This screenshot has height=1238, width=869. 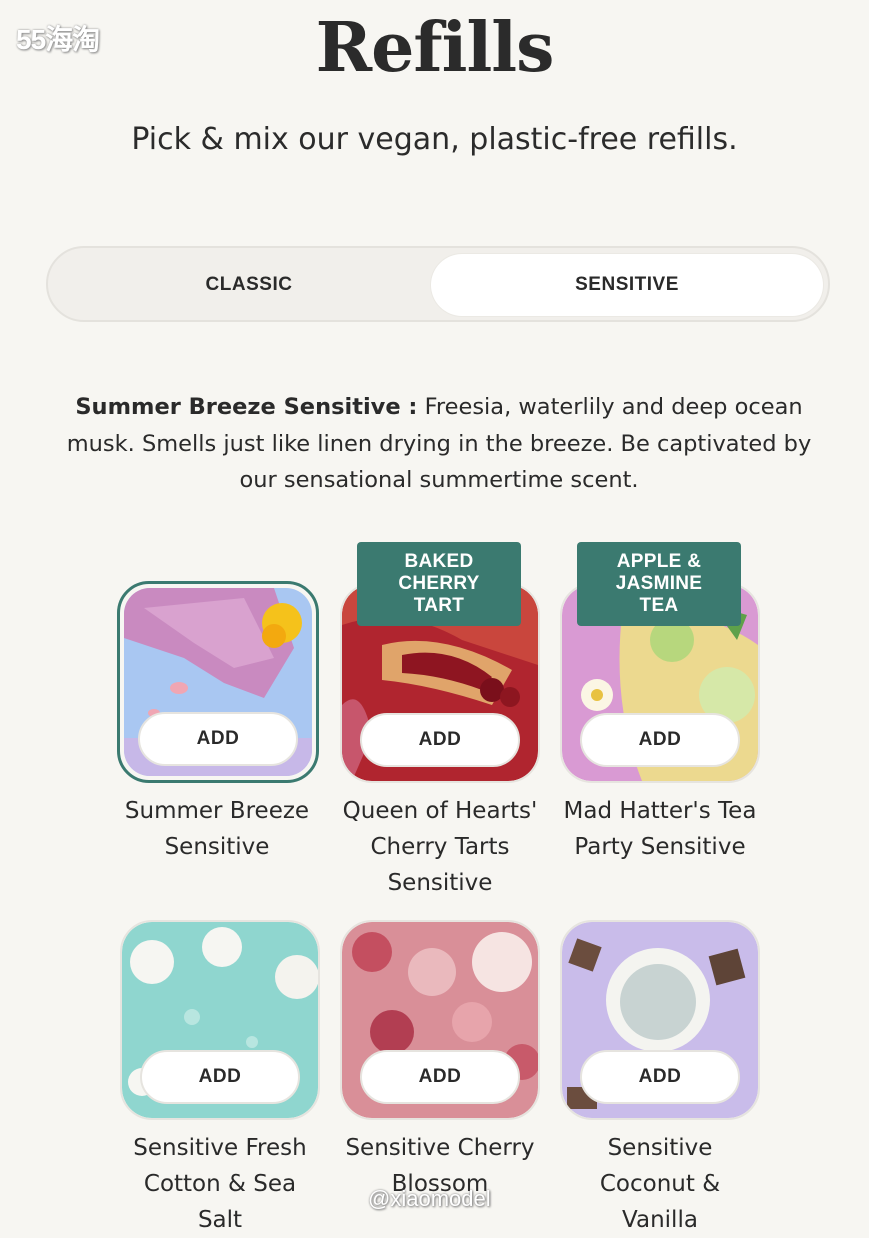 I want to click on product-card-summer-breeze: ADD Summer Breeze Sensitive, so click(x=218, y=723).